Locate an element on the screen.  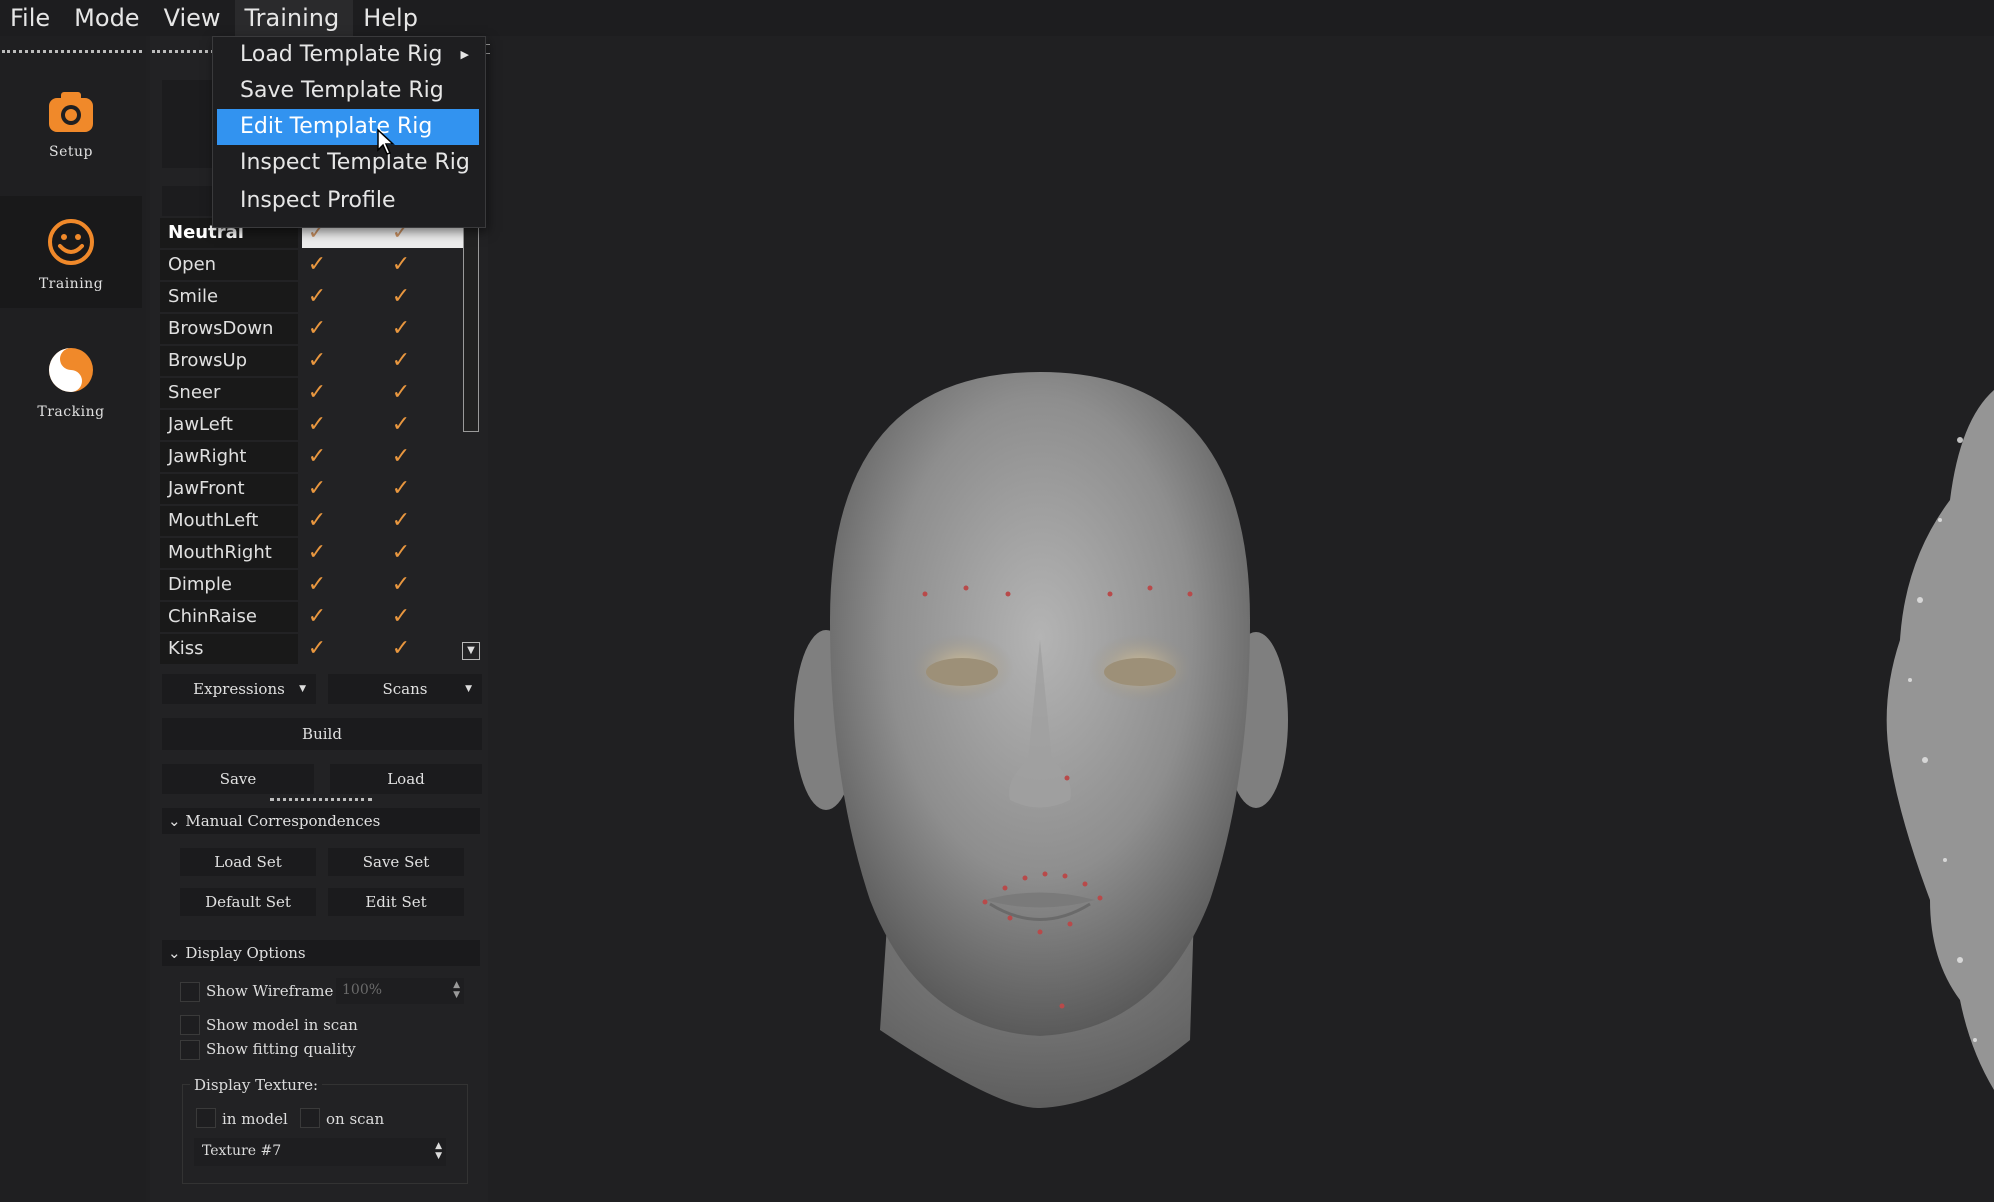
menu-mode: Mode is located at coordinates (108, 18).